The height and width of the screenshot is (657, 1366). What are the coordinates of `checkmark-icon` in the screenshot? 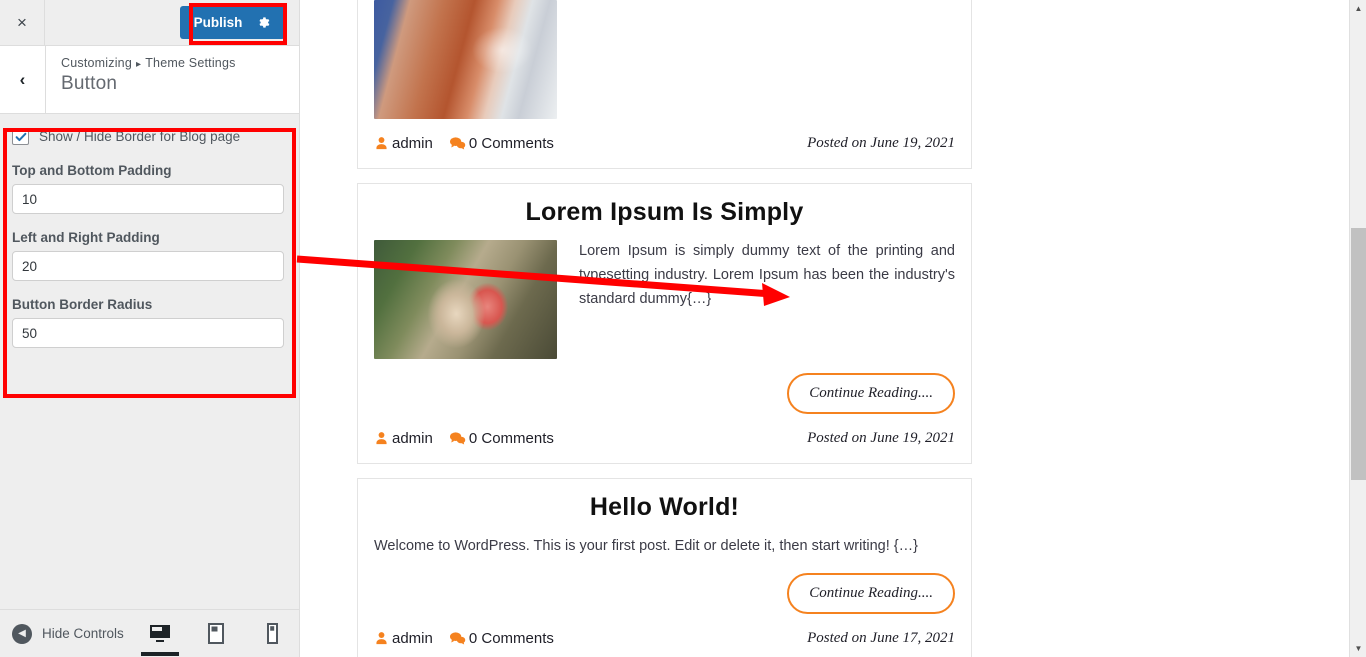 It's located at (20, 136).